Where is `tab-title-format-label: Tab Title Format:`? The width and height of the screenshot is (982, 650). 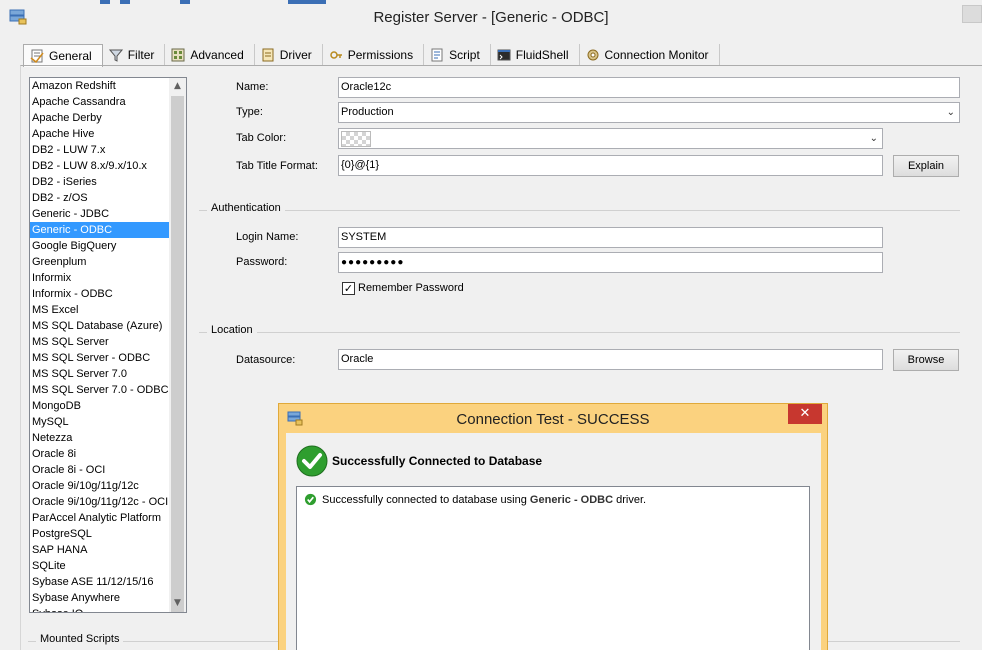
tab-title-format-label: Tab Title Format: is located at coordinates (277, 166).